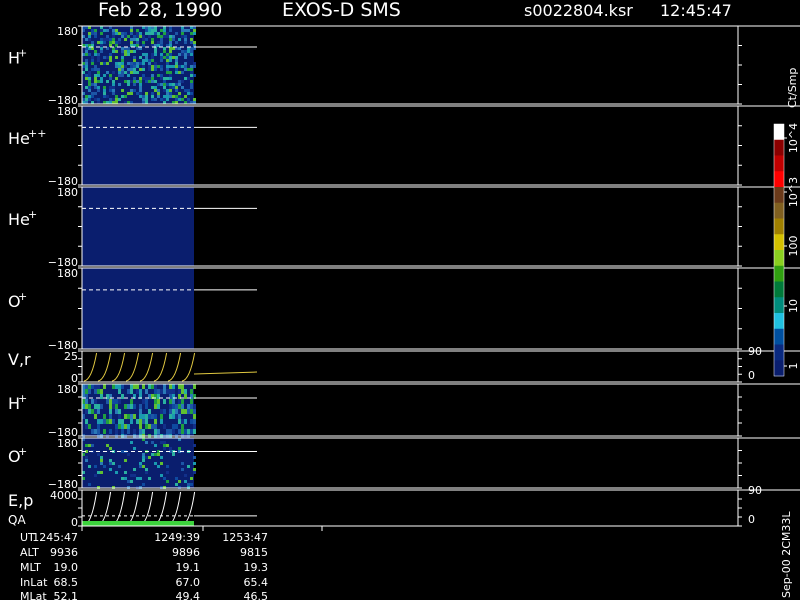 The height and width of the screenshot is (600, 800). What do you see at coordinates (138, 308) in the screenshot?
I see `heatmap-background` at bounding box center [138, 308].